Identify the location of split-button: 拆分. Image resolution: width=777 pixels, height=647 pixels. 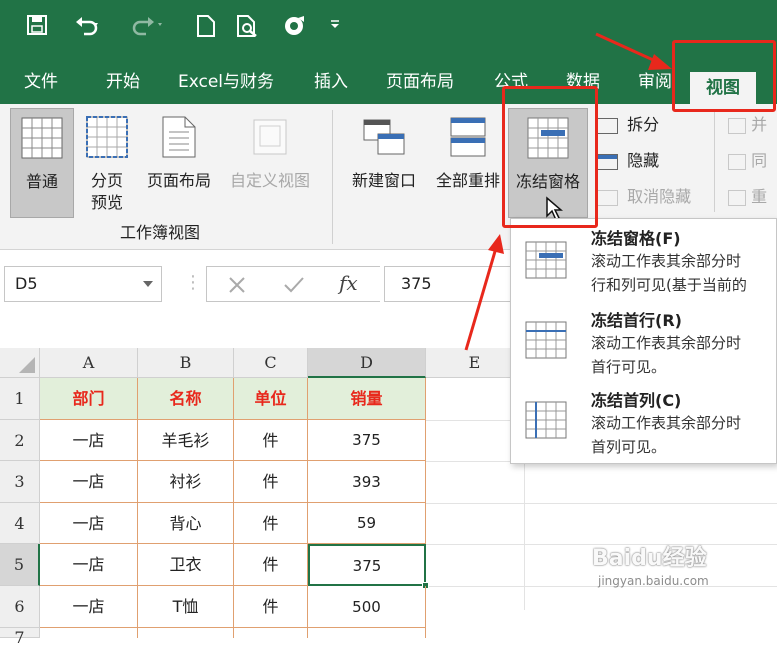
(628, 125).